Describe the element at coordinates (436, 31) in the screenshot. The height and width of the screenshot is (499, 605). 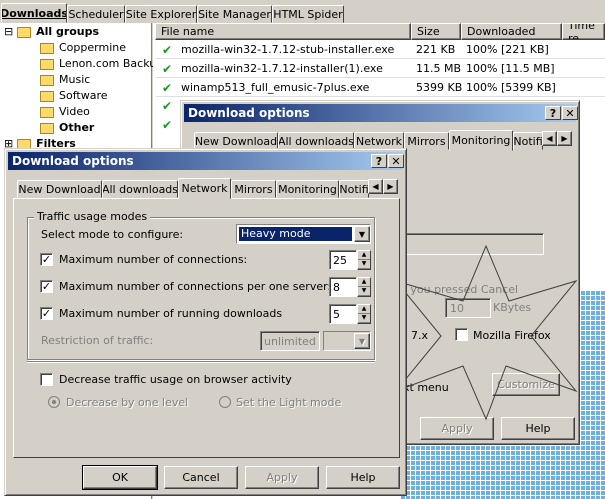
I see `col-size: Size` at that location.